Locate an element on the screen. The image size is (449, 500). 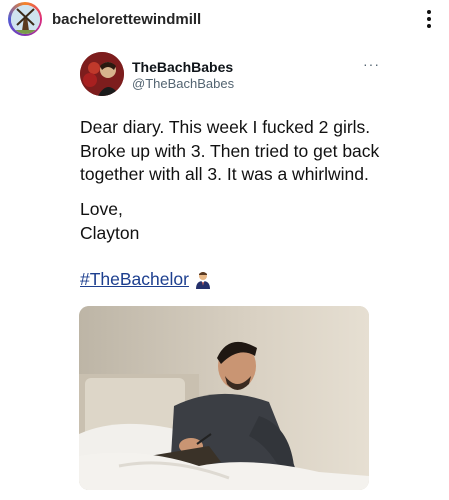
post-header: bachelorettewindmill is located at coordinates (224, 19).